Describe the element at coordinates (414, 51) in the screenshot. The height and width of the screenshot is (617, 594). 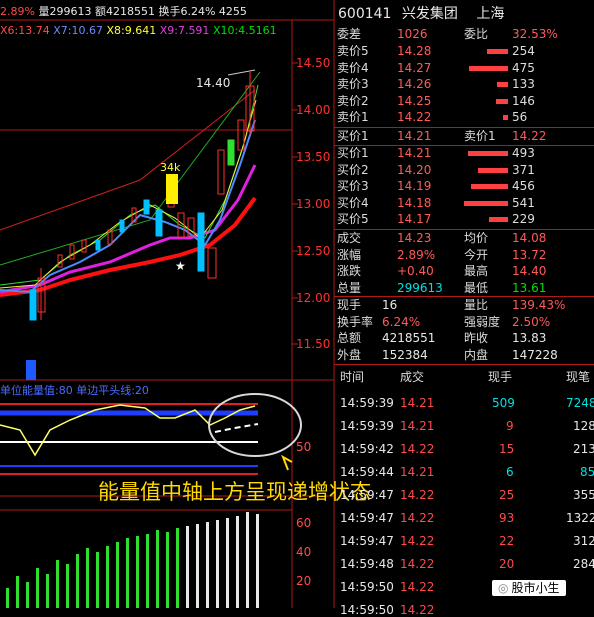
I see `order-price: 14.28` at that location.